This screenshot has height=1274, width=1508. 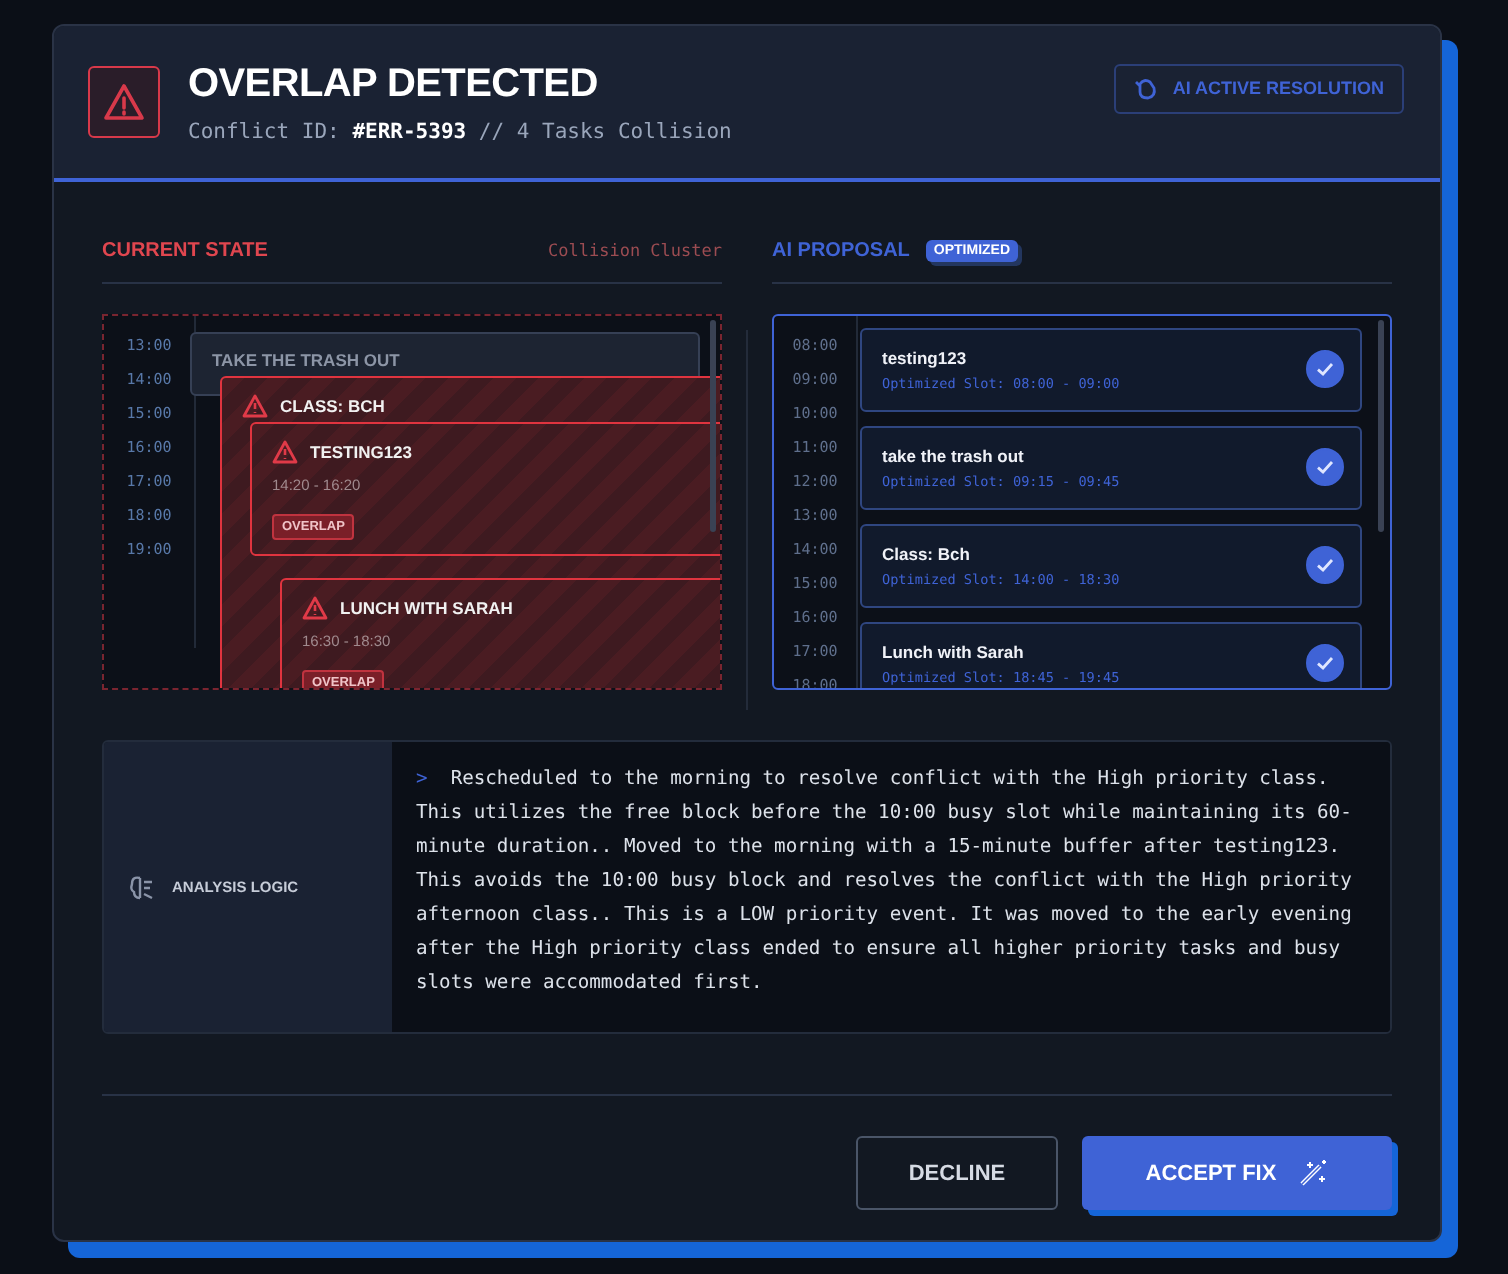 What do you see at coordinates (927, 553) in the screenshot?
I see `proposal-title: Class: Bch` at bounding box center [927, 553].